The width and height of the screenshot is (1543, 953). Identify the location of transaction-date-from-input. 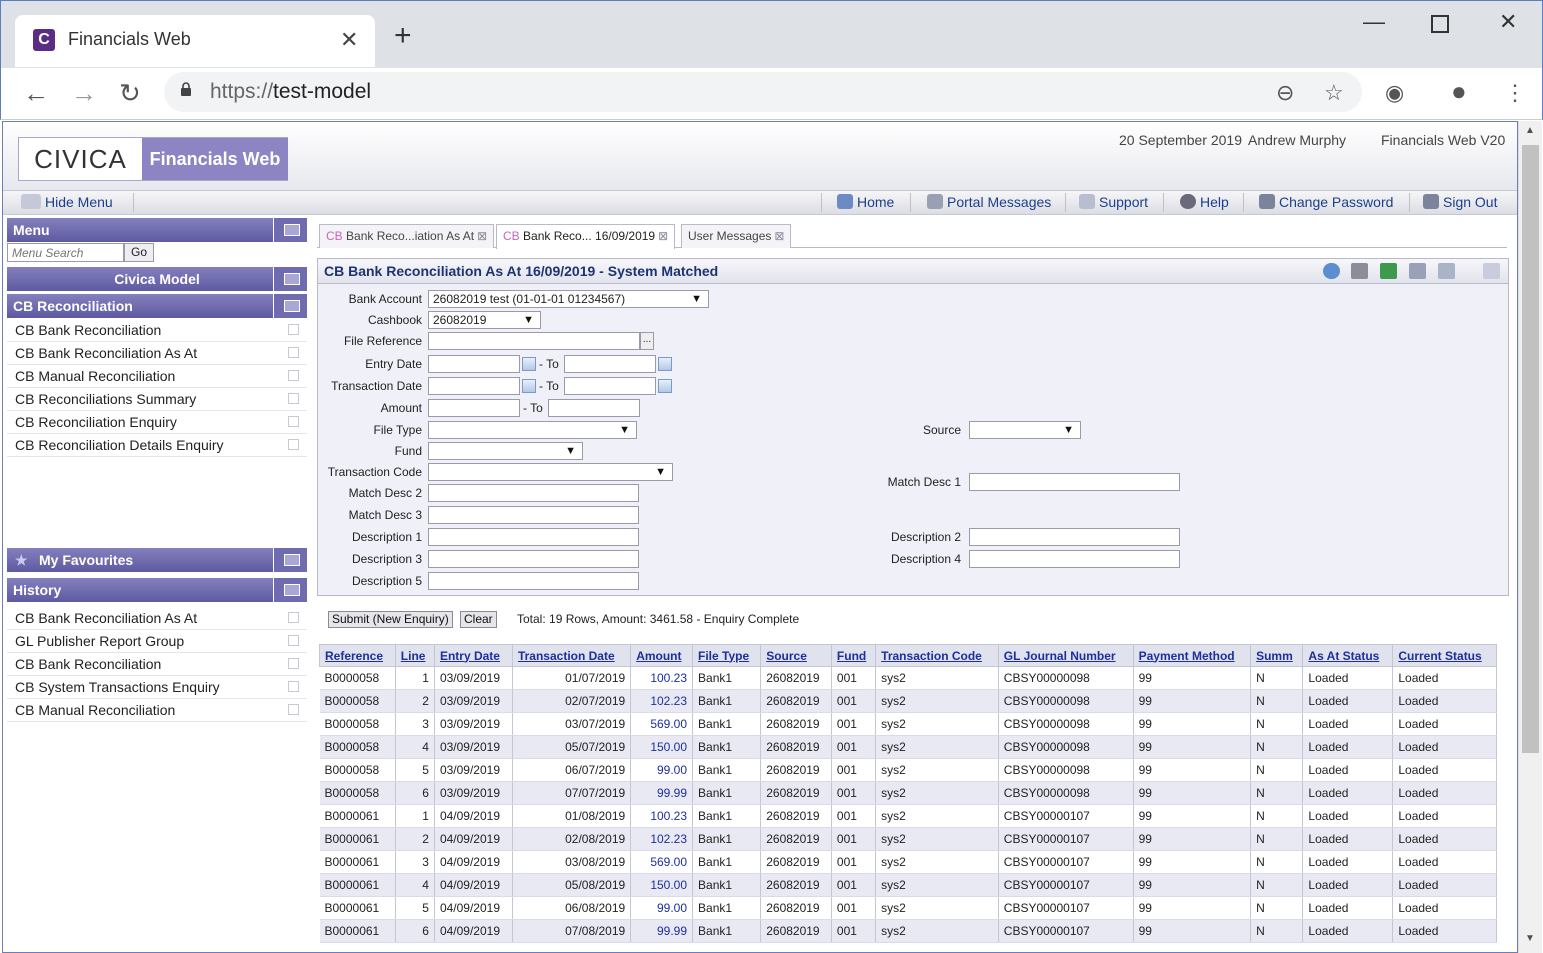
(474, 386).